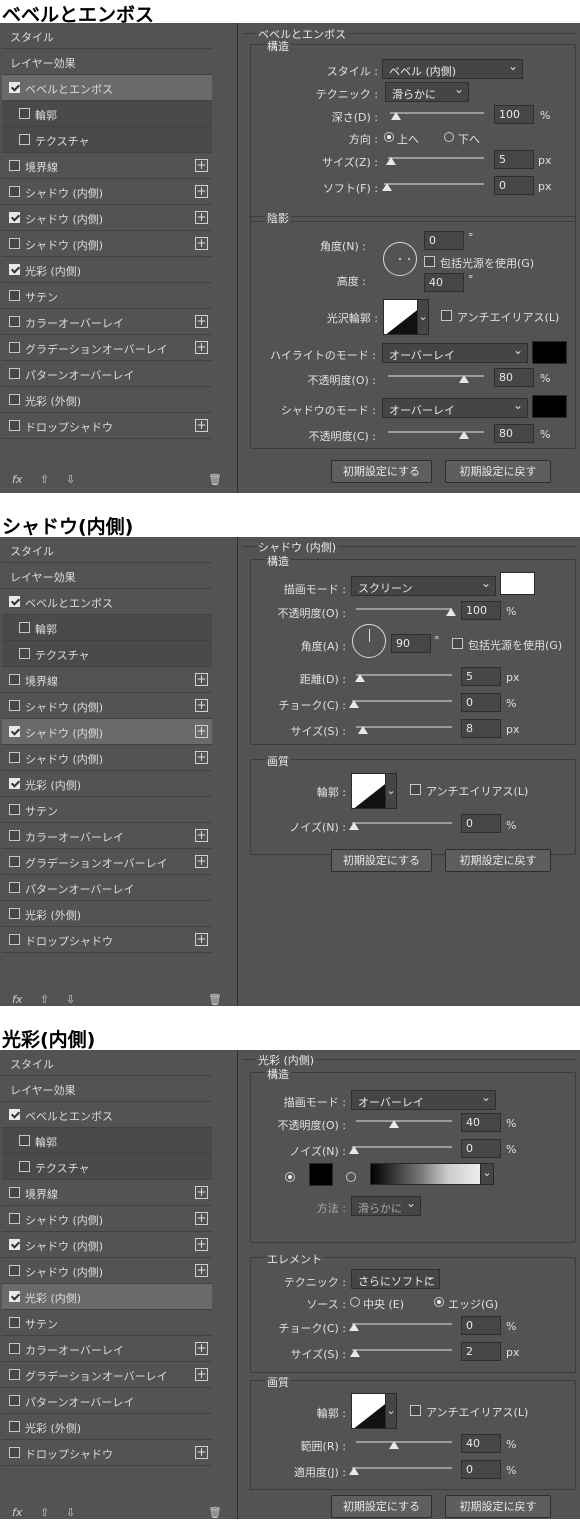  What do you see at coordinates (402, 1468) in the screenshot?
I see `jitter-slider` at bounding box center [402, 1468].